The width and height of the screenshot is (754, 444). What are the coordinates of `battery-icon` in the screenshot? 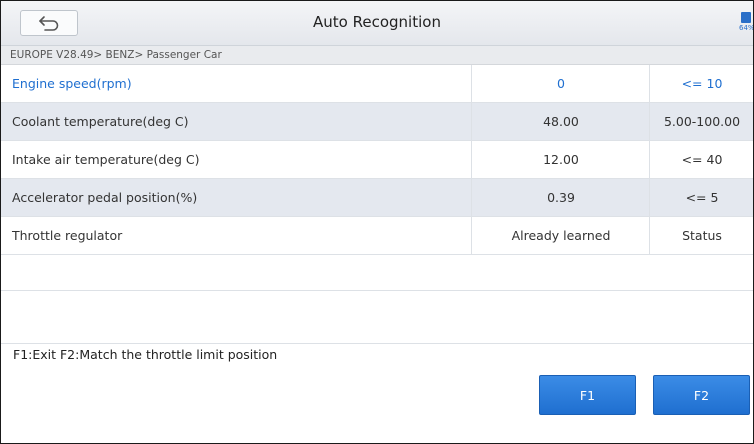 It's located at (746, 17).